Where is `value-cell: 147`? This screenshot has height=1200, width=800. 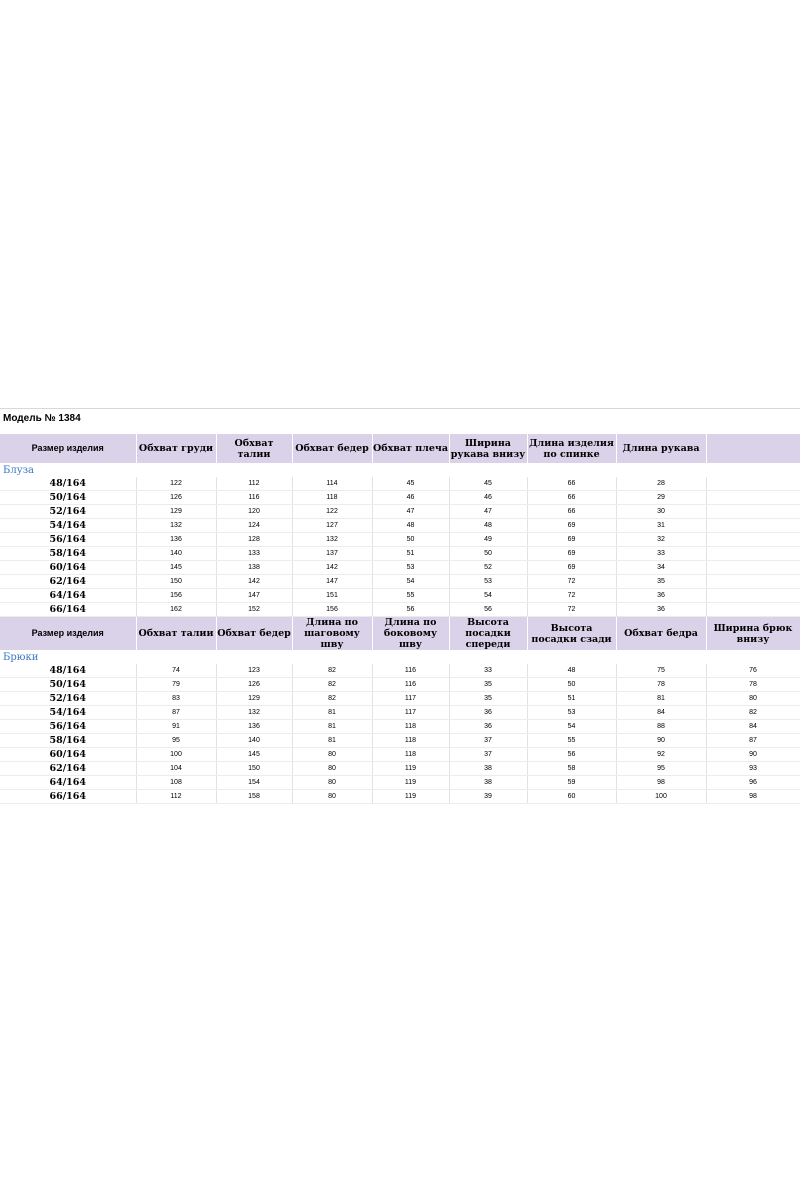
value-cell: 147 is located at coordinates (332, 581).